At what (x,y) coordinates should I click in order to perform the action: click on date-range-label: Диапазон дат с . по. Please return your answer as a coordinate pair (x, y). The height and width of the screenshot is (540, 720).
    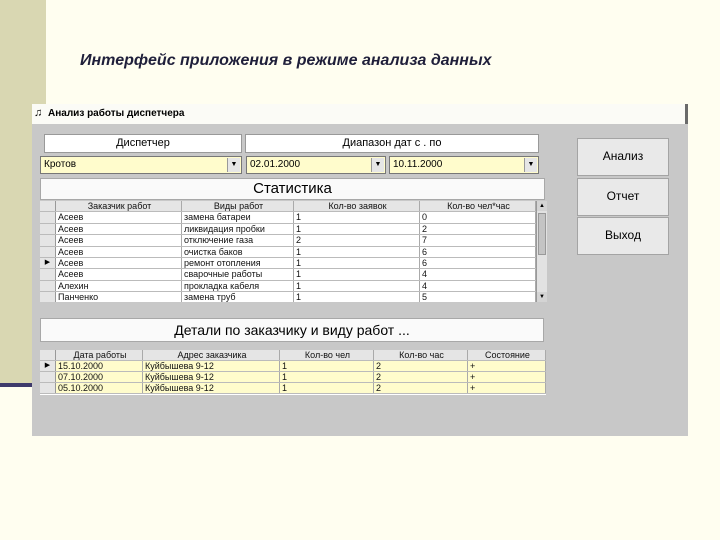
    Looking at the image, I should click on (392, 143).